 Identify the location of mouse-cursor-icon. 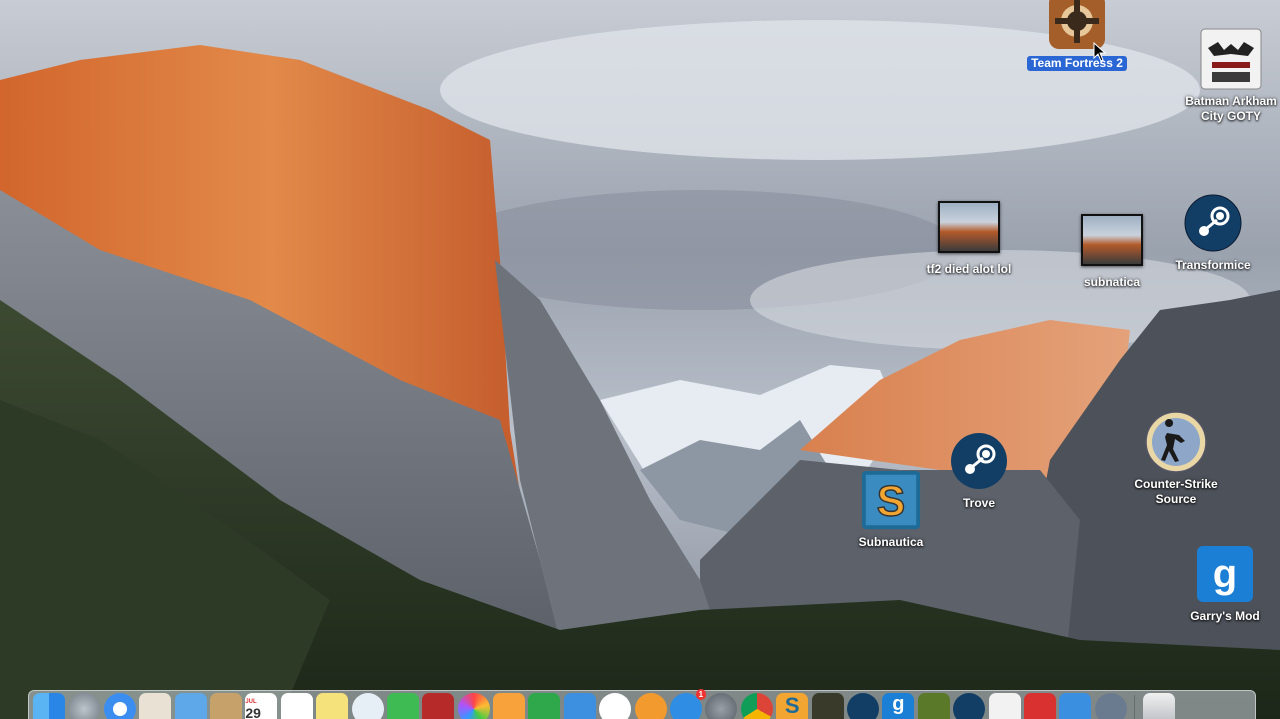
(1100, 52).